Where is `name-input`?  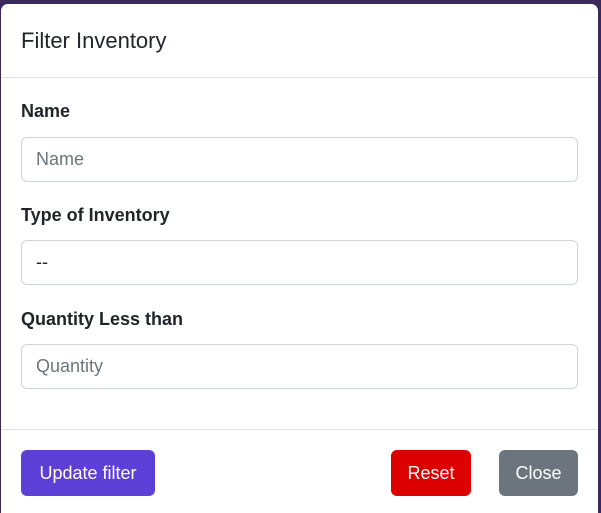
name-input is located at coordinates (299, 159).